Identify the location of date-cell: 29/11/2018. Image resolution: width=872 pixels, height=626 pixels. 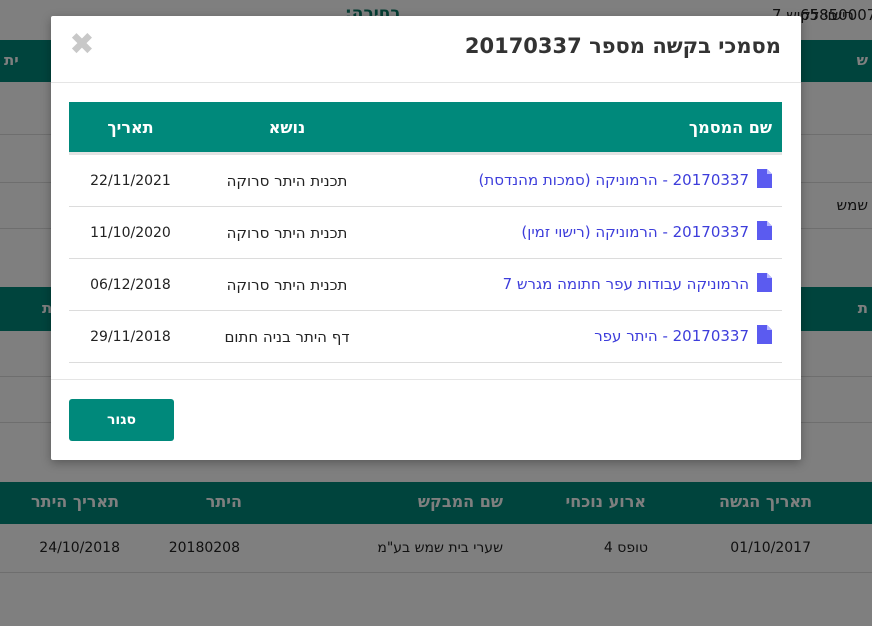
(130, 336).